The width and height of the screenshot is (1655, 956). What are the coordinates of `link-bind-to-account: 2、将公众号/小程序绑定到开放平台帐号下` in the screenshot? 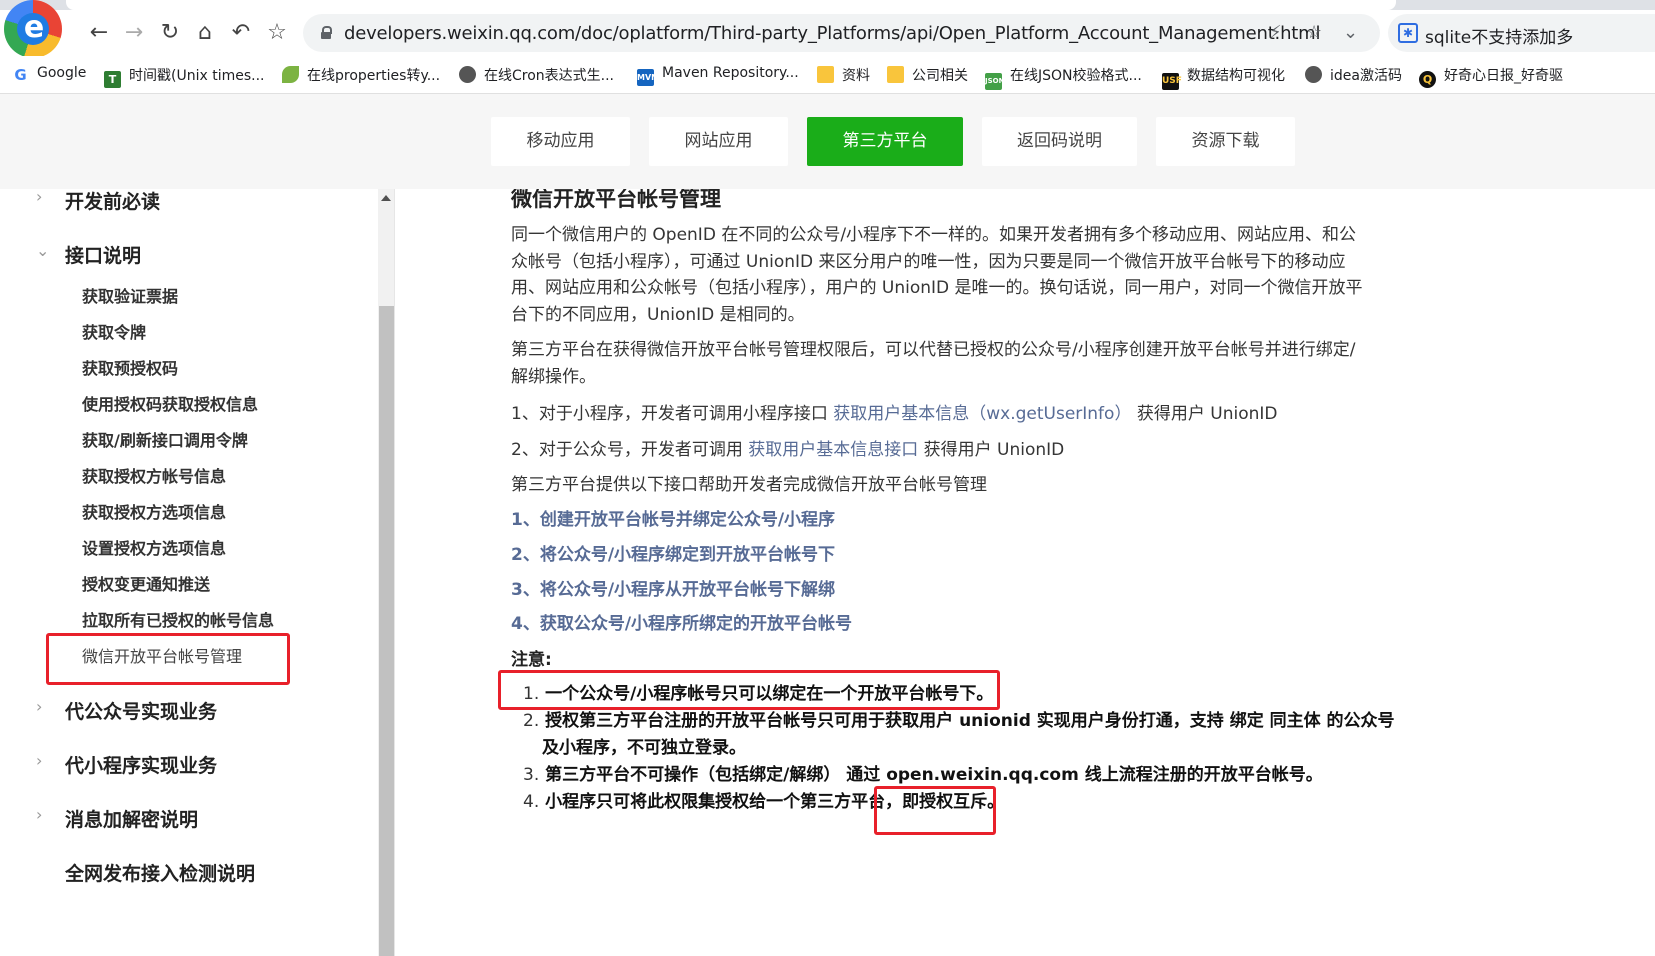 It's located at (673, 552).